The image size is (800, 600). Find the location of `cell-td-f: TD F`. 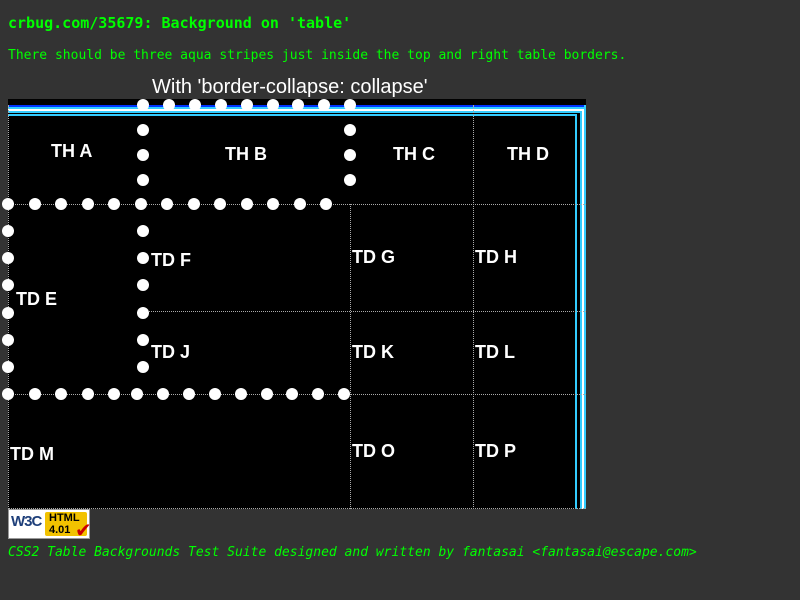

cell-td-f: TD F is located at coordinates (171, 260).